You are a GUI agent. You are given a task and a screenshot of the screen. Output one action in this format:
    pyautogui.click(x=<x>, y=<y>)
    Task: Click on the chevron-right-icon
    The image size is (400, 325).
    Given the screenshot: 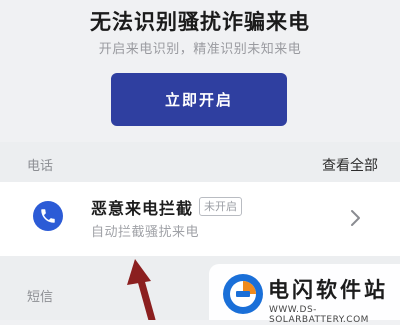 What is the action you would take?
    pyautogui.click(x=355, y=218)
    